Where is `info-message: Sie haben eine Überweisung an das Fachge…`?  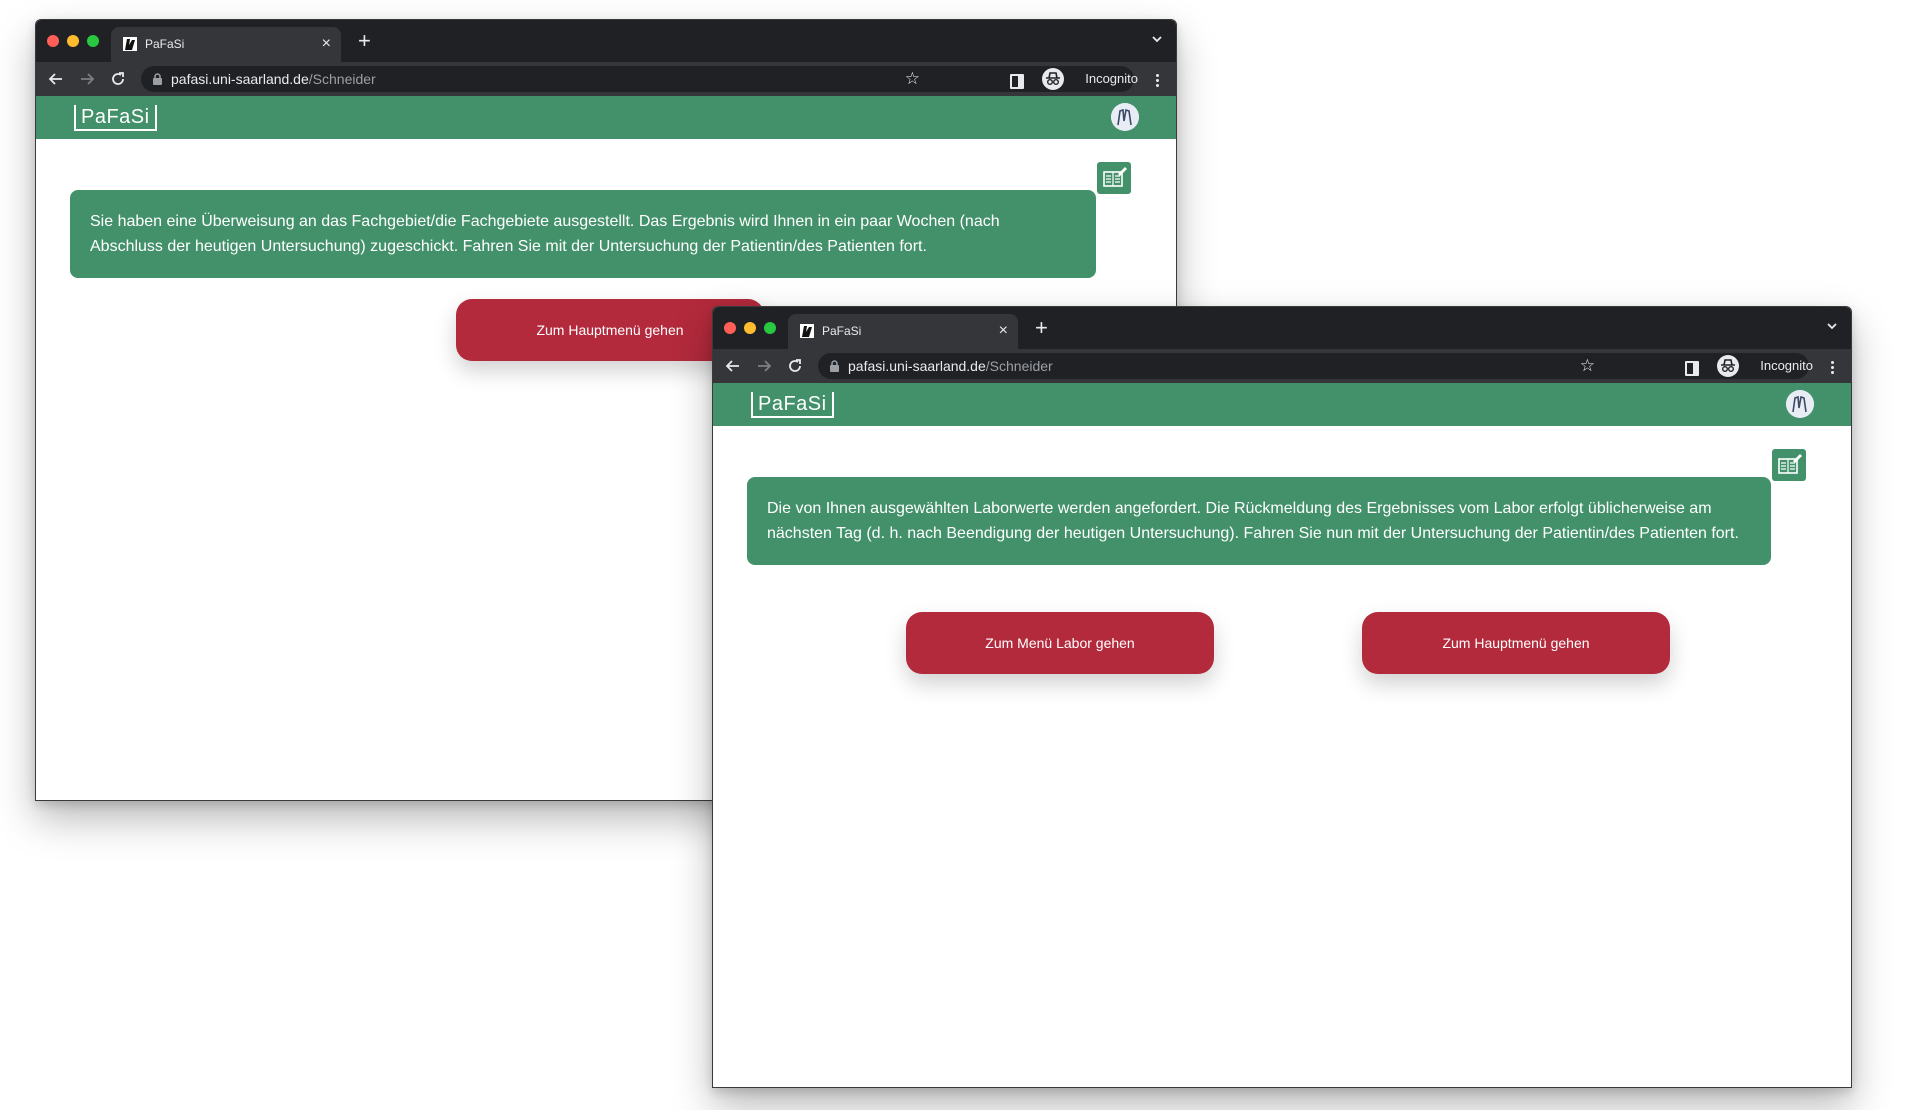
info-message: Sie haben eine Überweisung an das Fachge… is located at coordinates (583, 234).